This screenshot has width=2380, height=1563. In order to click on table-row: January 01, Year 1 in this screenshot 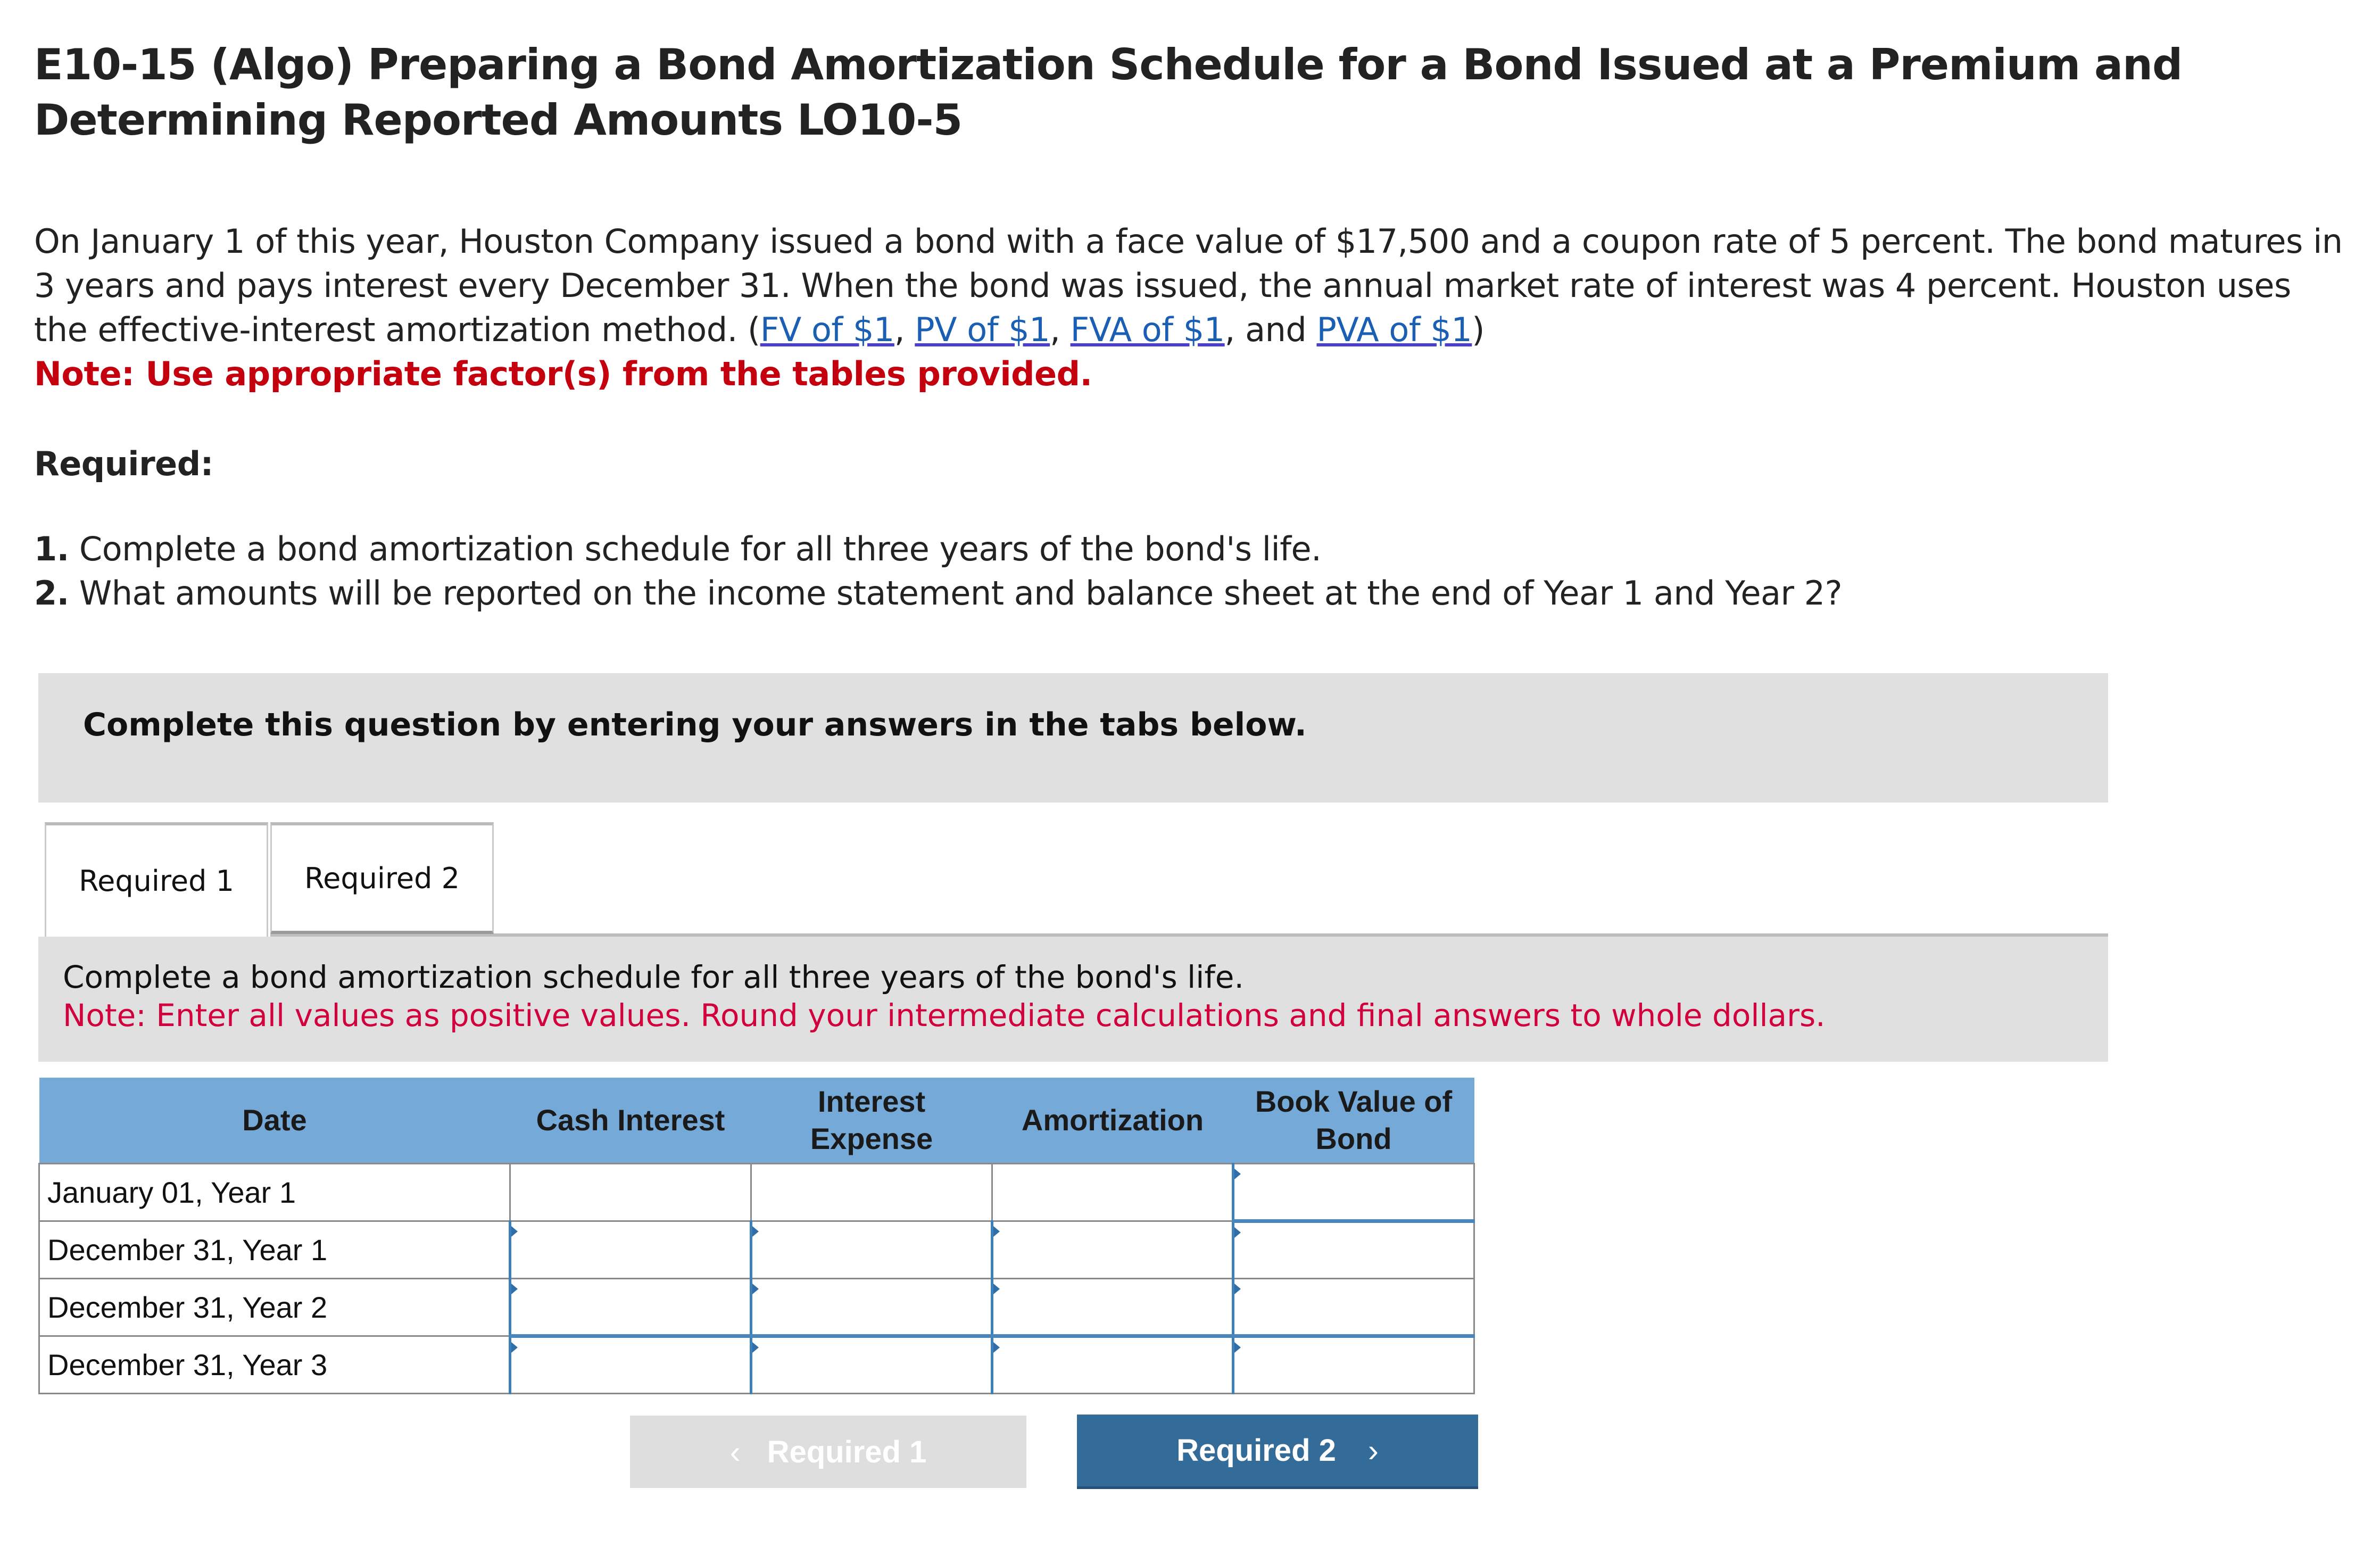, I will do `click(757, 1192)`.